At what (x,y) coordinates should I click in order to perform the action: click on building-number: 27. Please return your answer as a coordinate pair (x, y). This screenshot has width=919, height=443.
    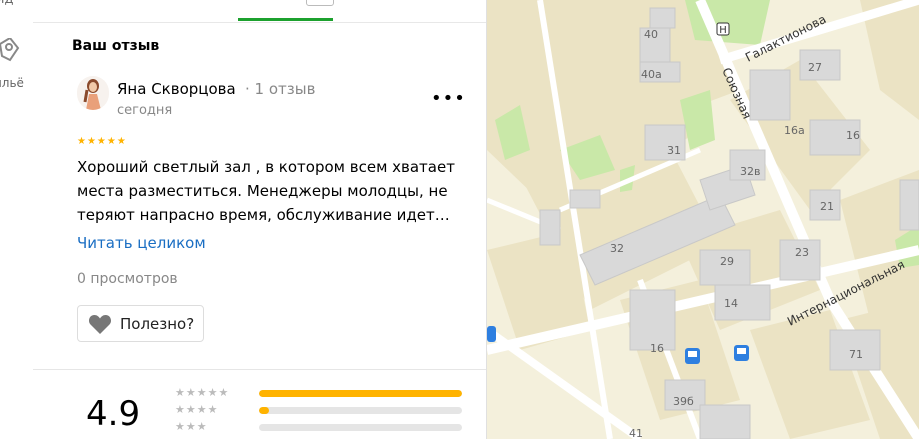
    Looking at the image, I should click on (815, 67).